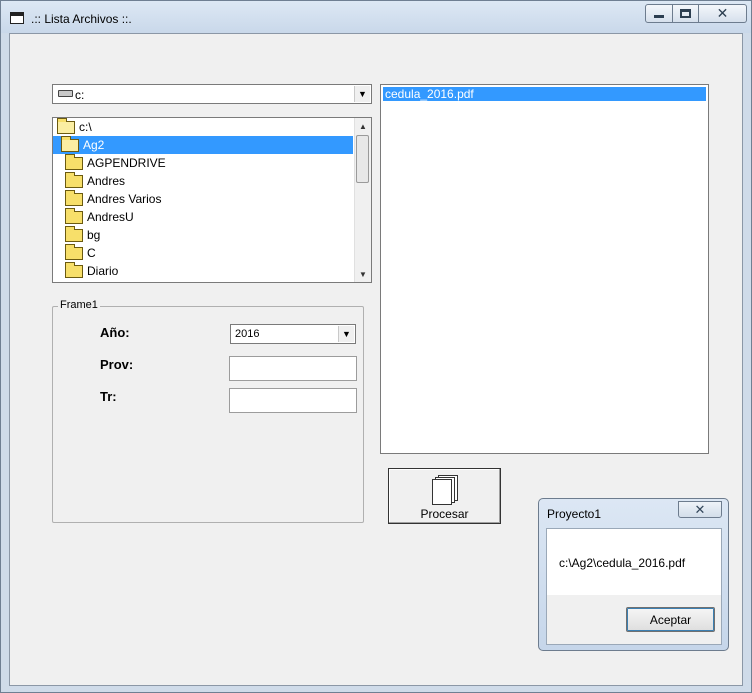  Describe the element at coordinates (203, 217) in the screenshot. I see `directory-item: AndresU` at that location.